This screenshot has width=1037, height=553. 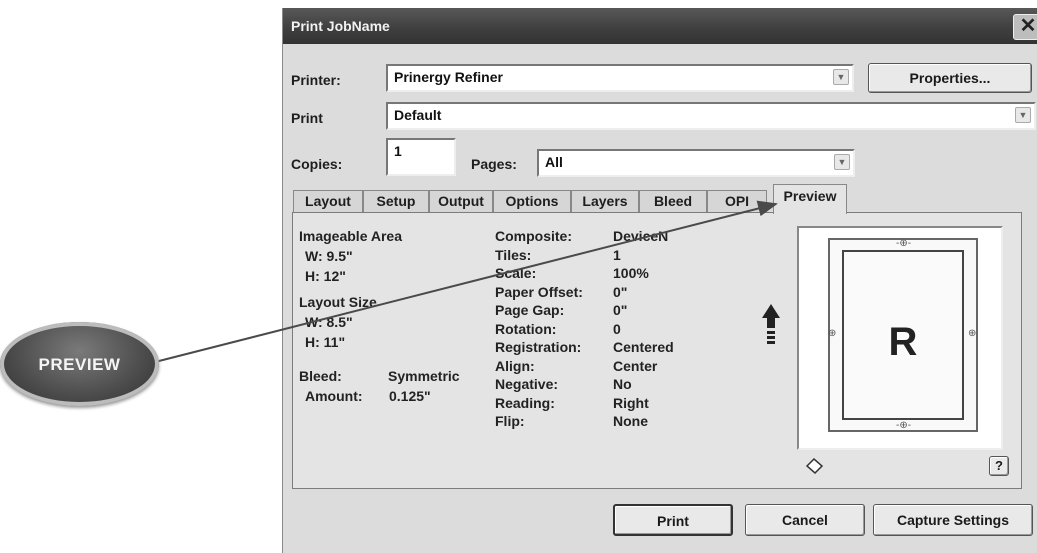 I want to click on copies-input: 1, so click(x=421, y=157).